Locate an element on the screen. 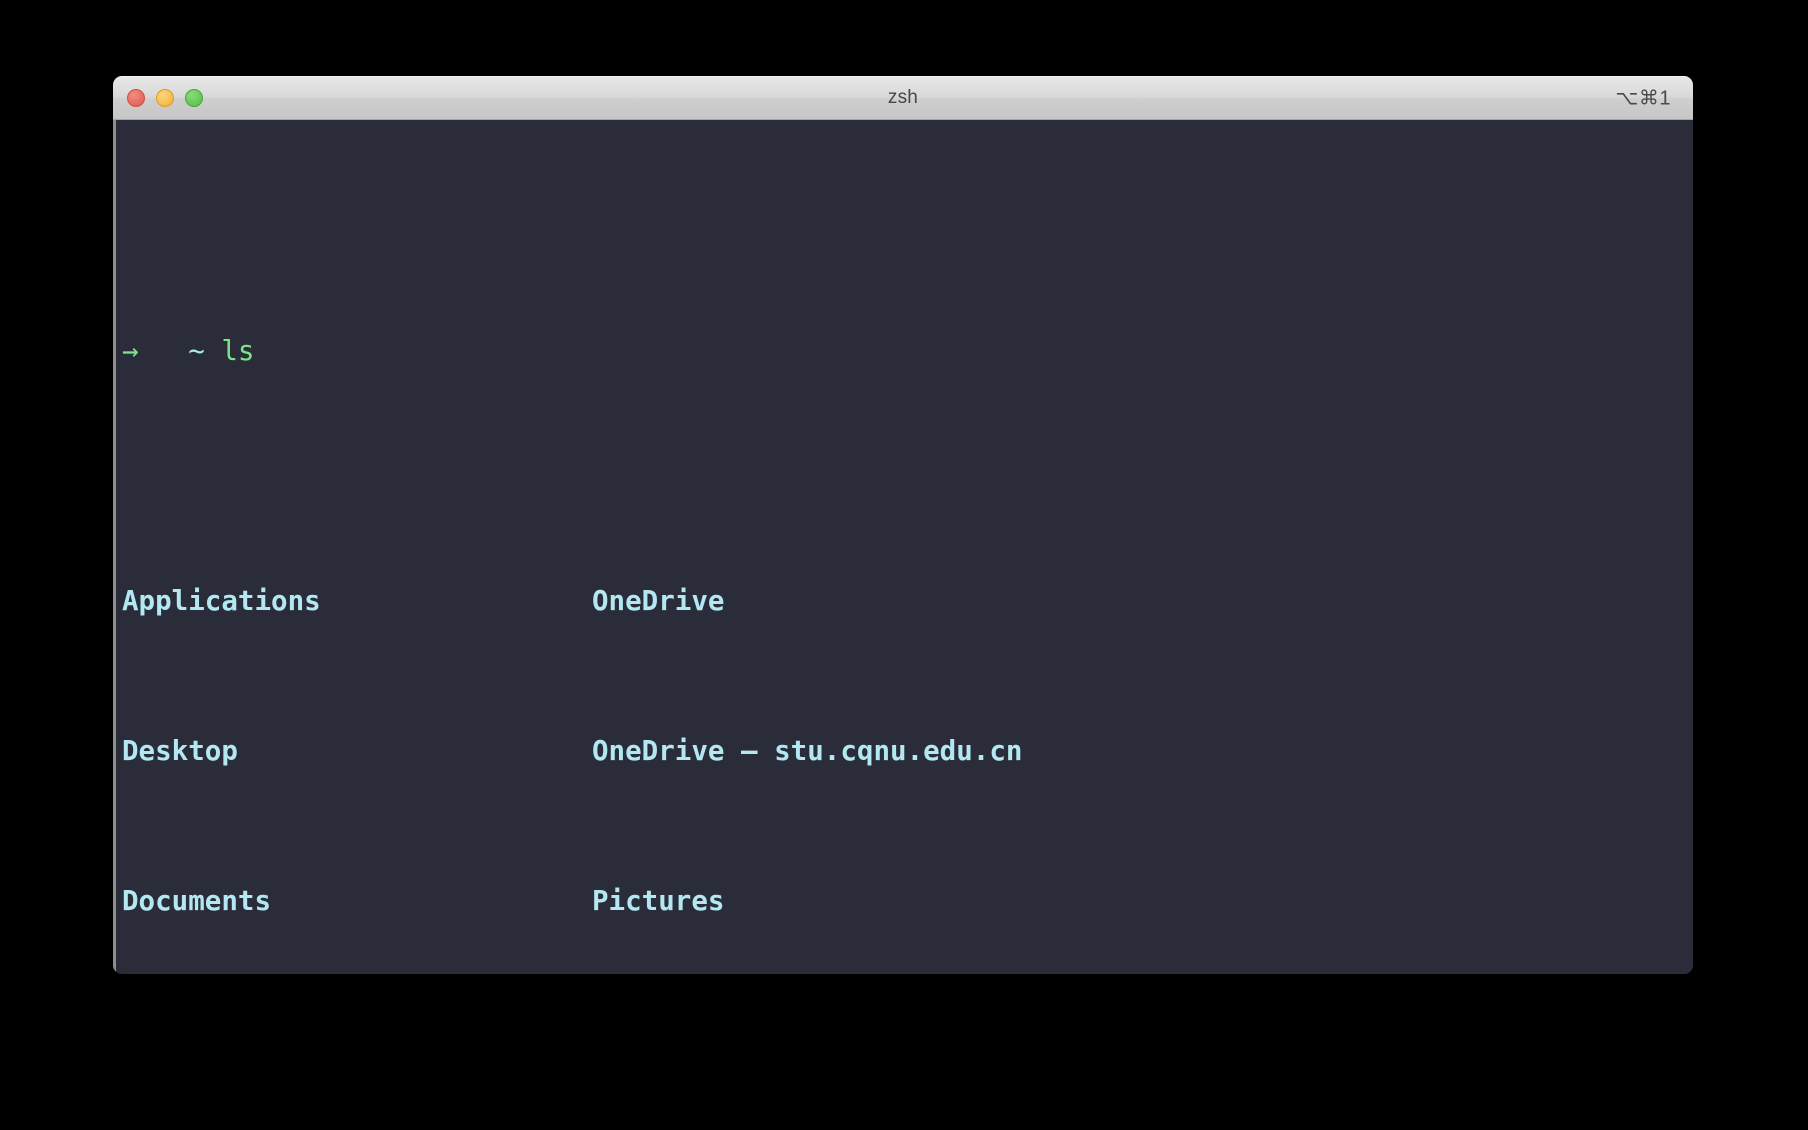 The image size is (1808, 1130). listing-cell-col1: Desktop is located at coordinates (180, 751).